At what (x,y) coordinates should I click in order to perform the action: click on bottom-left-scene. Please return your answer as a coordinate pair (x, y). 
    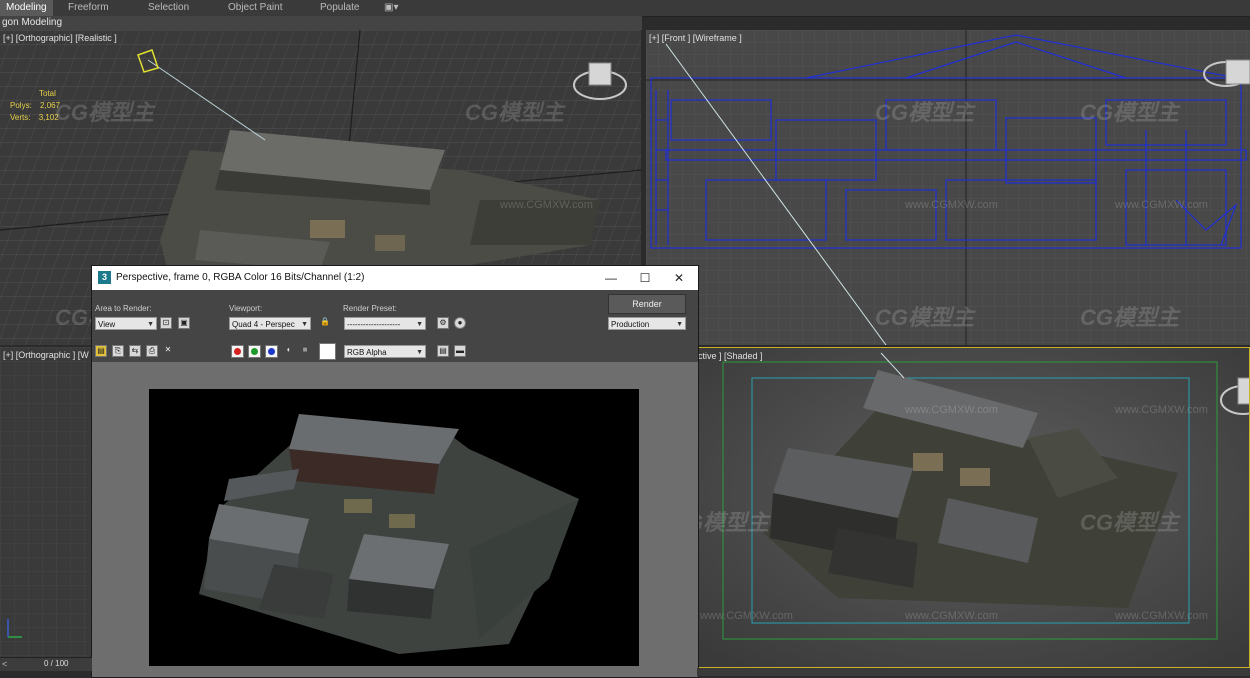
    Looking at the image, I should click on (46, 502).